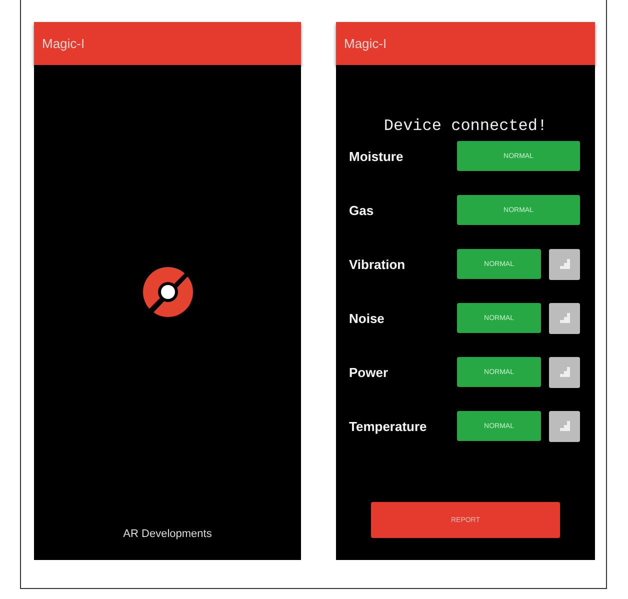 The width and height of the screenshot is (628, 599). What do you see at coordinates (367, 318) in the screenshot?
I see `sensor-label: Noise` at bounding box center [367, 318].